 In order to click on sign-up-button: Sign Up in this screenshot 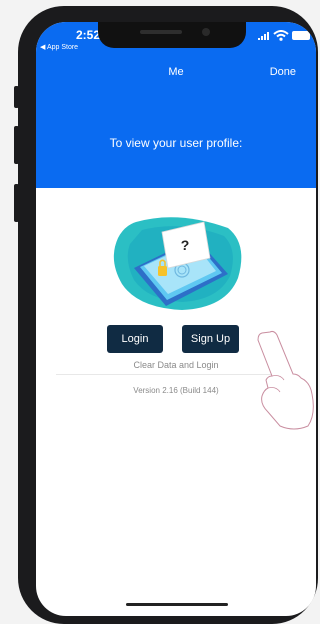, I will do `click(210, 339)`.